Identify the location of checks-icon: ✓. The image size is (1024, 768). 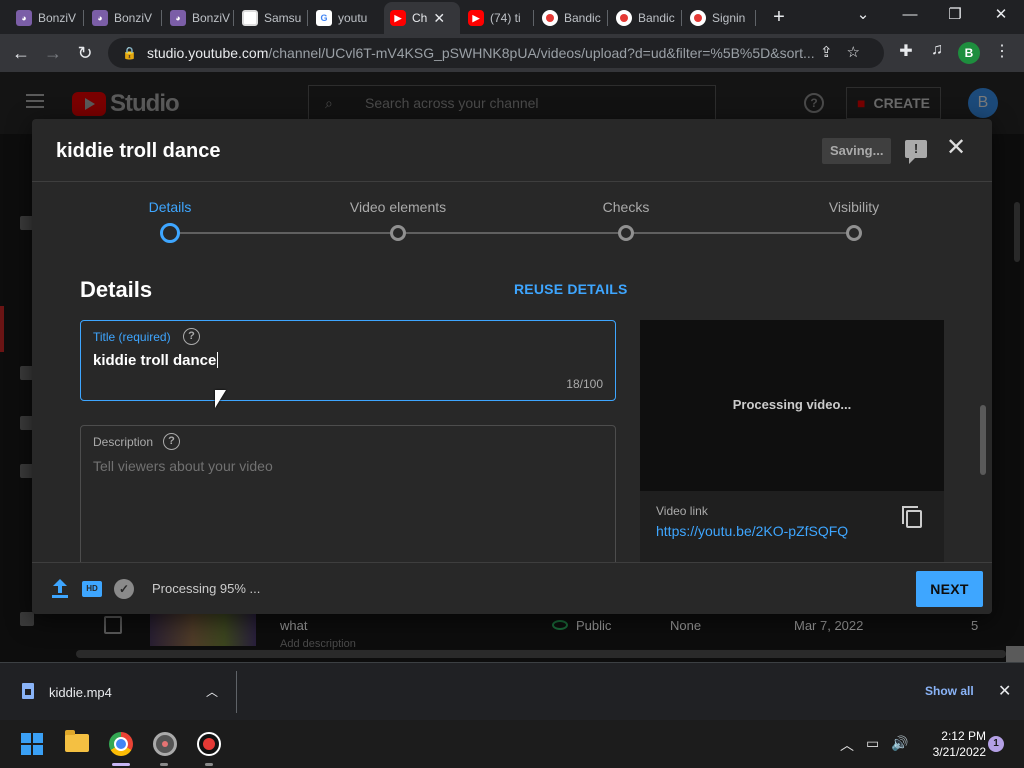
(124, 589).